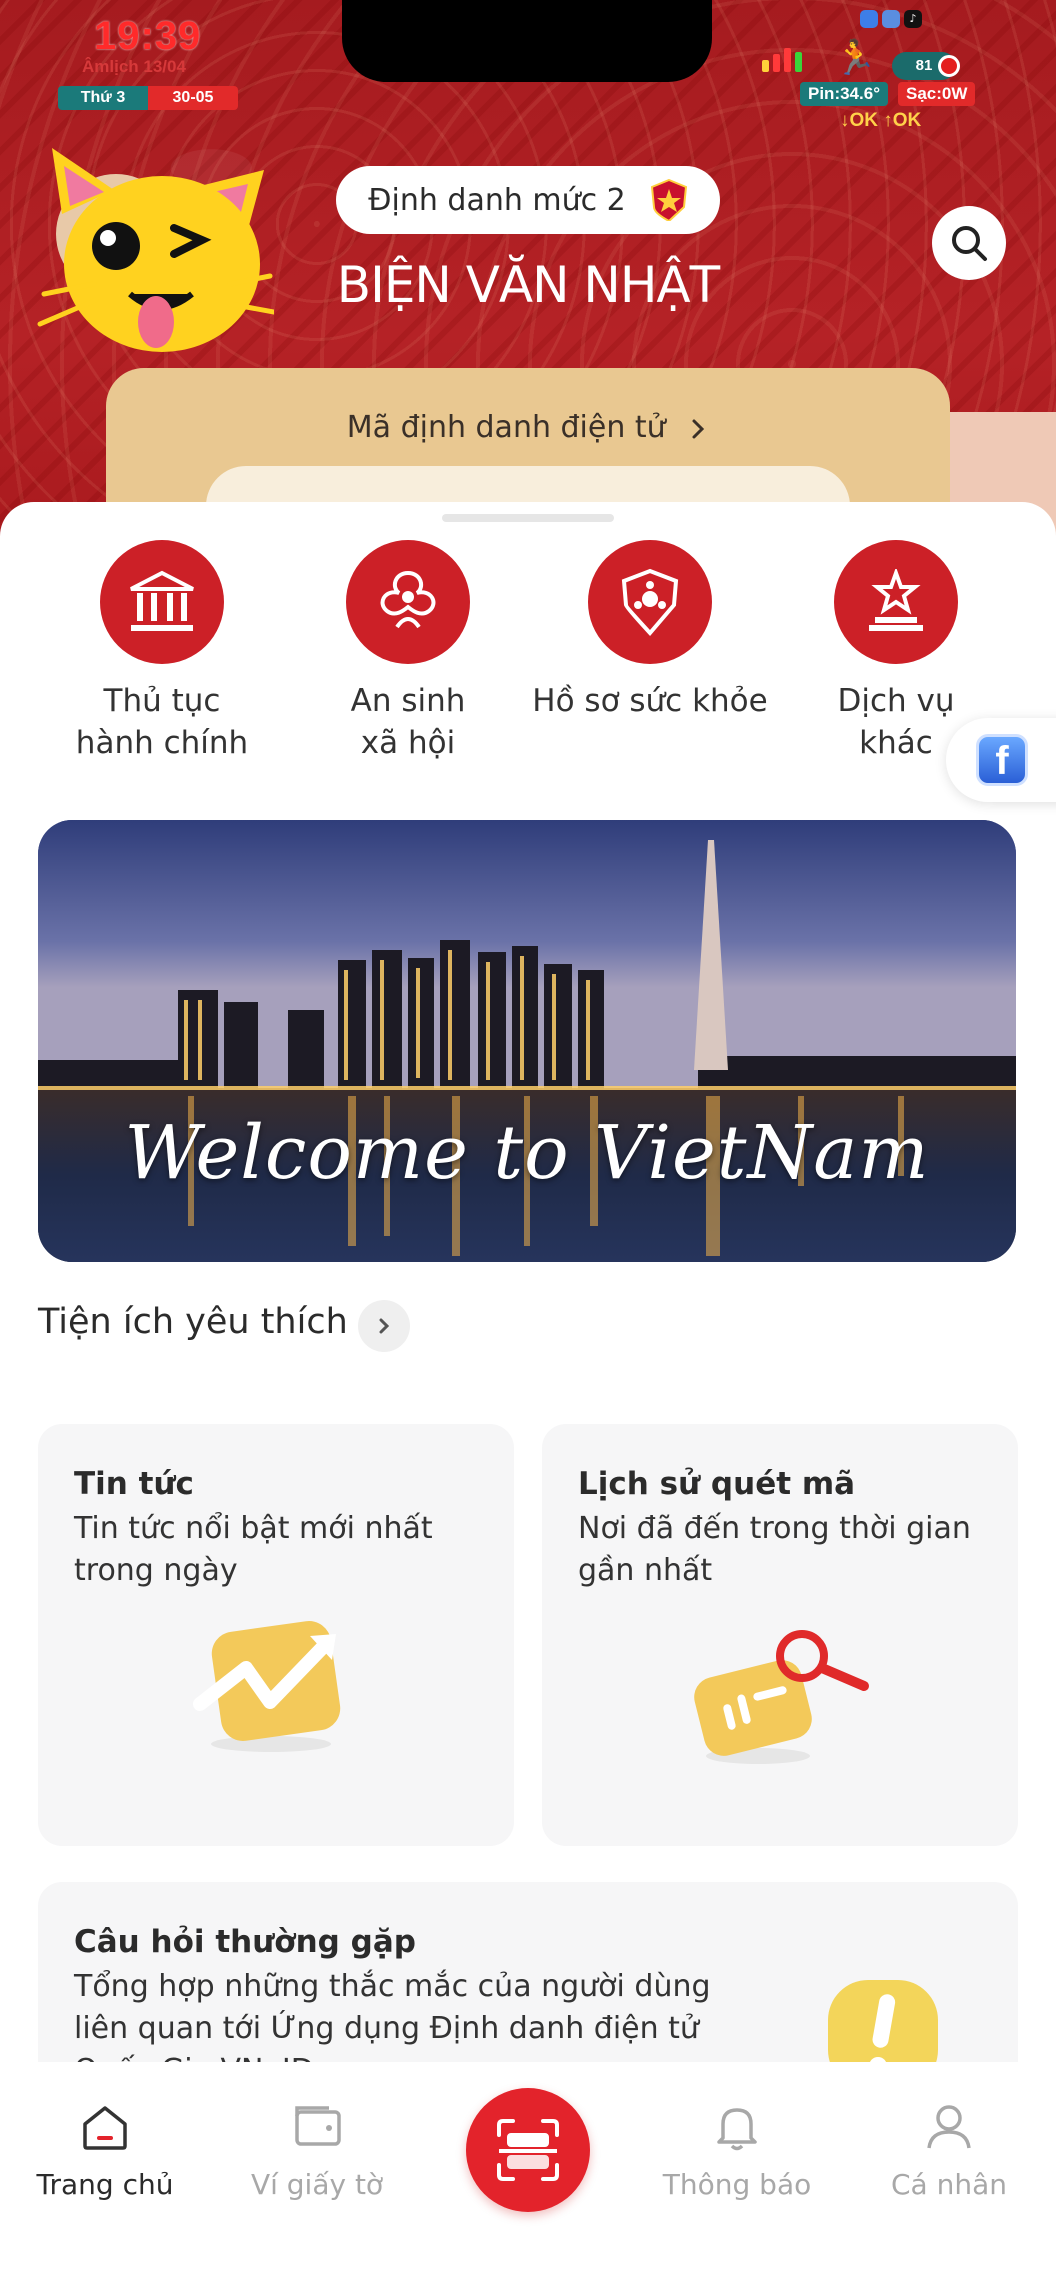 This screenshot has width=1056, height=2283. What do you see at coordinates (506, 427) in the screenshot?
I see `electronic-id-label: Mã định danh điện tử` at bounding box center [506, 427].